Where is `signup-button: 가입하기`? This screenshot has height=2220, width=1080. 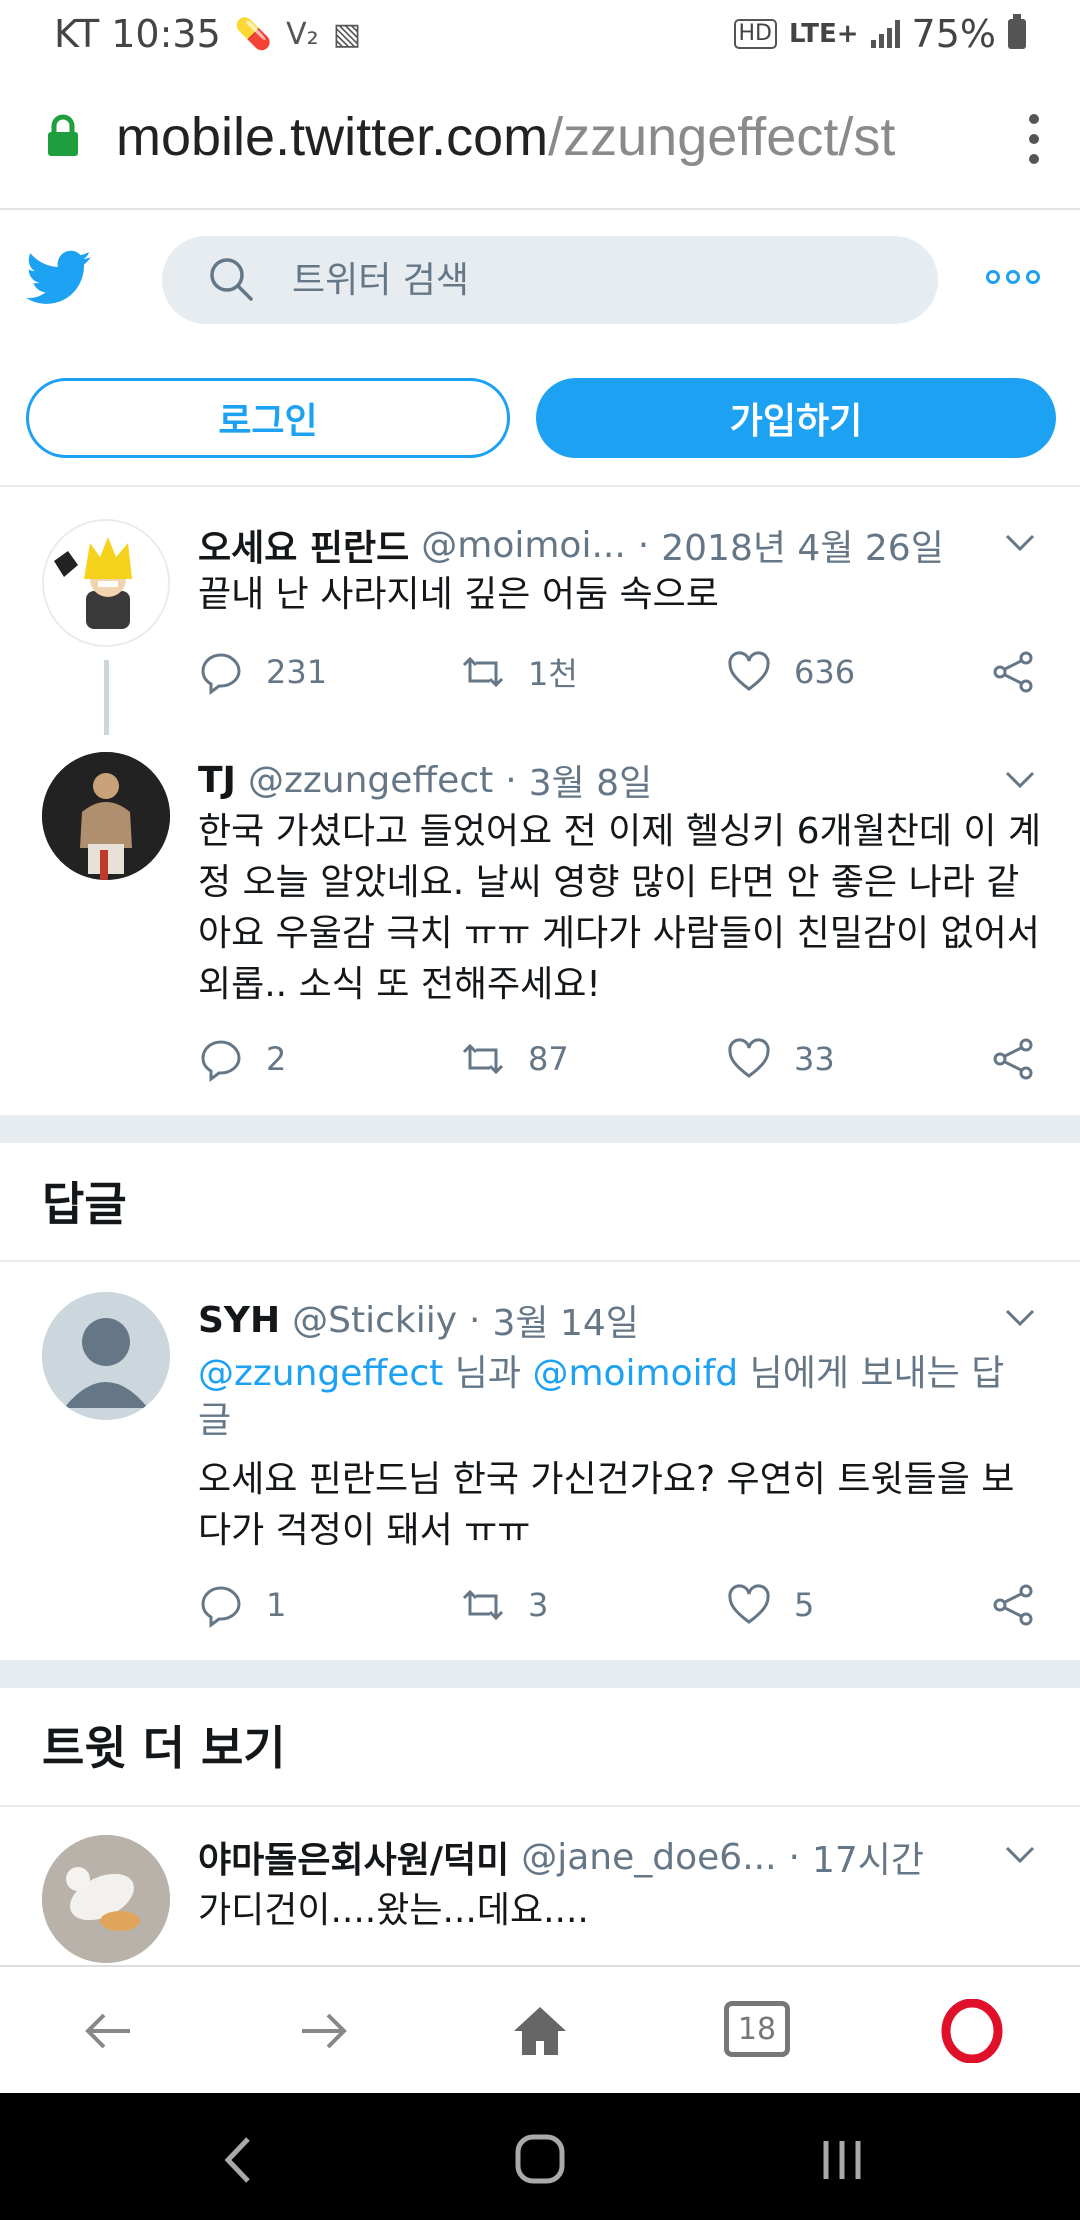
signup-button: 가입하기 is located at coordinates (796, 418).